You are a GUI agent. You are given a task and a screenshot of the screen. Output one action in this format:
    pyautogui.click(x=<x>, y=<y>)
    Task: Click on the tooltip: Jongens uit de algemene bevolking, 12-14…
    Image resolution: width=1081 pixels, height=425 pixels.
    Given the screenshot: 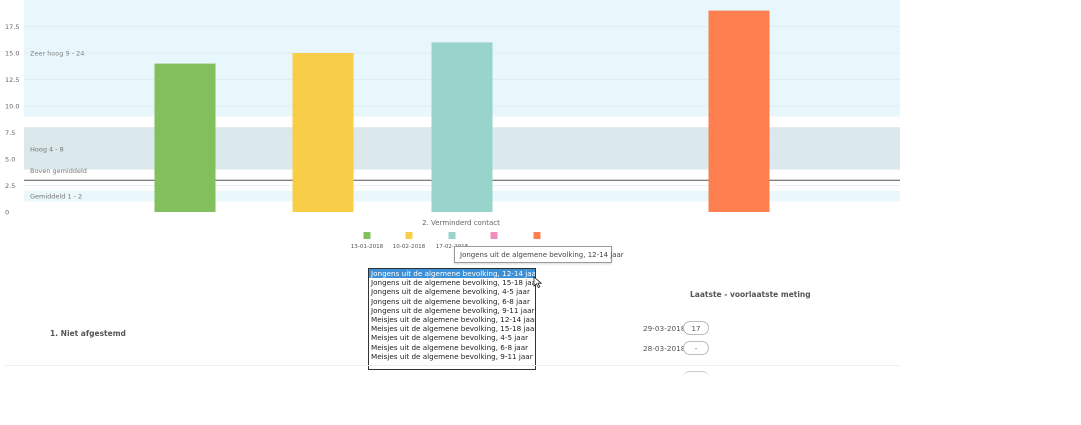 What is the action you would take?
    pyautogui.click(x=539, y=254)
    